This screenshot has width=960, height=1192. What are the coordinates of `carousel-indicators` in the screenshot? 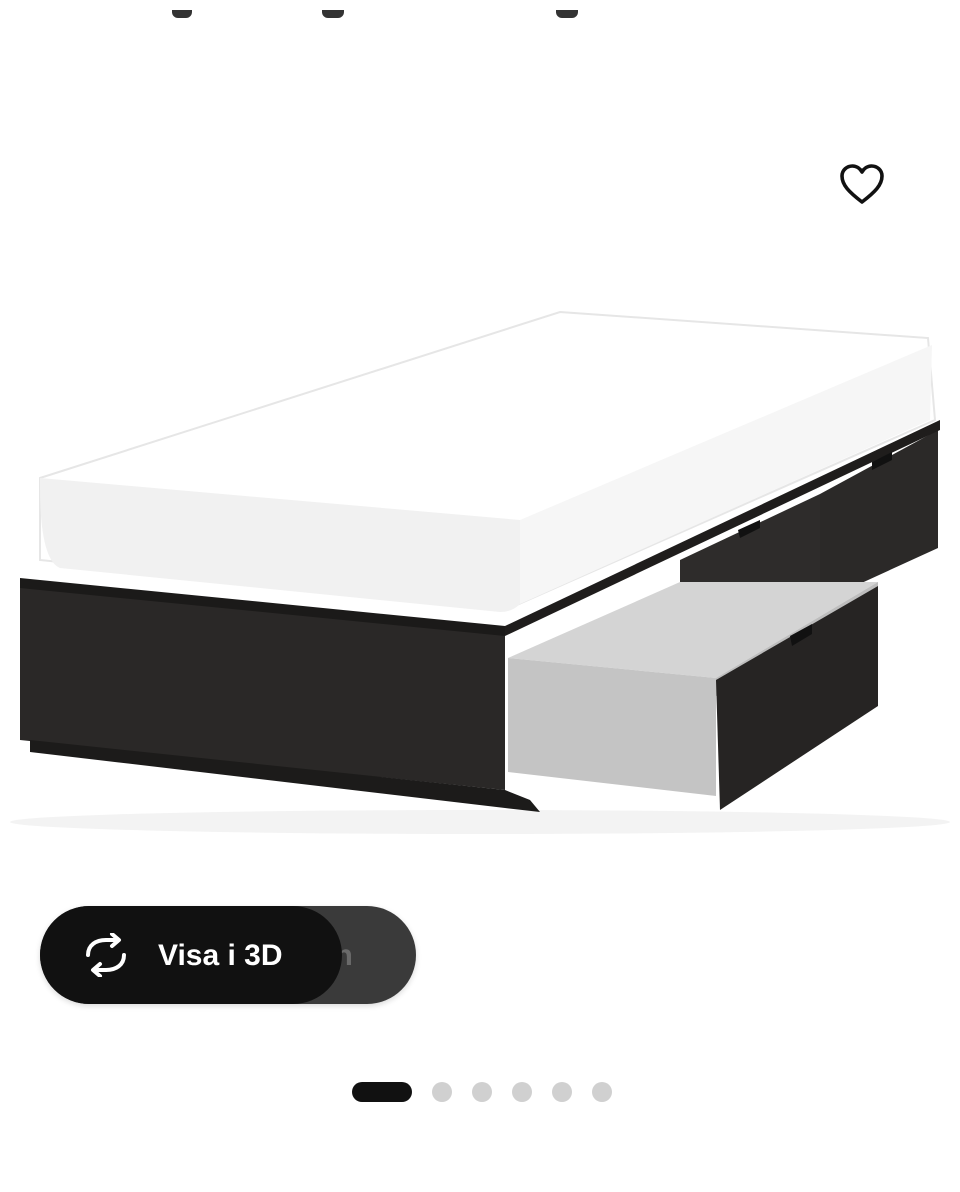 It's located at (482, 1092).